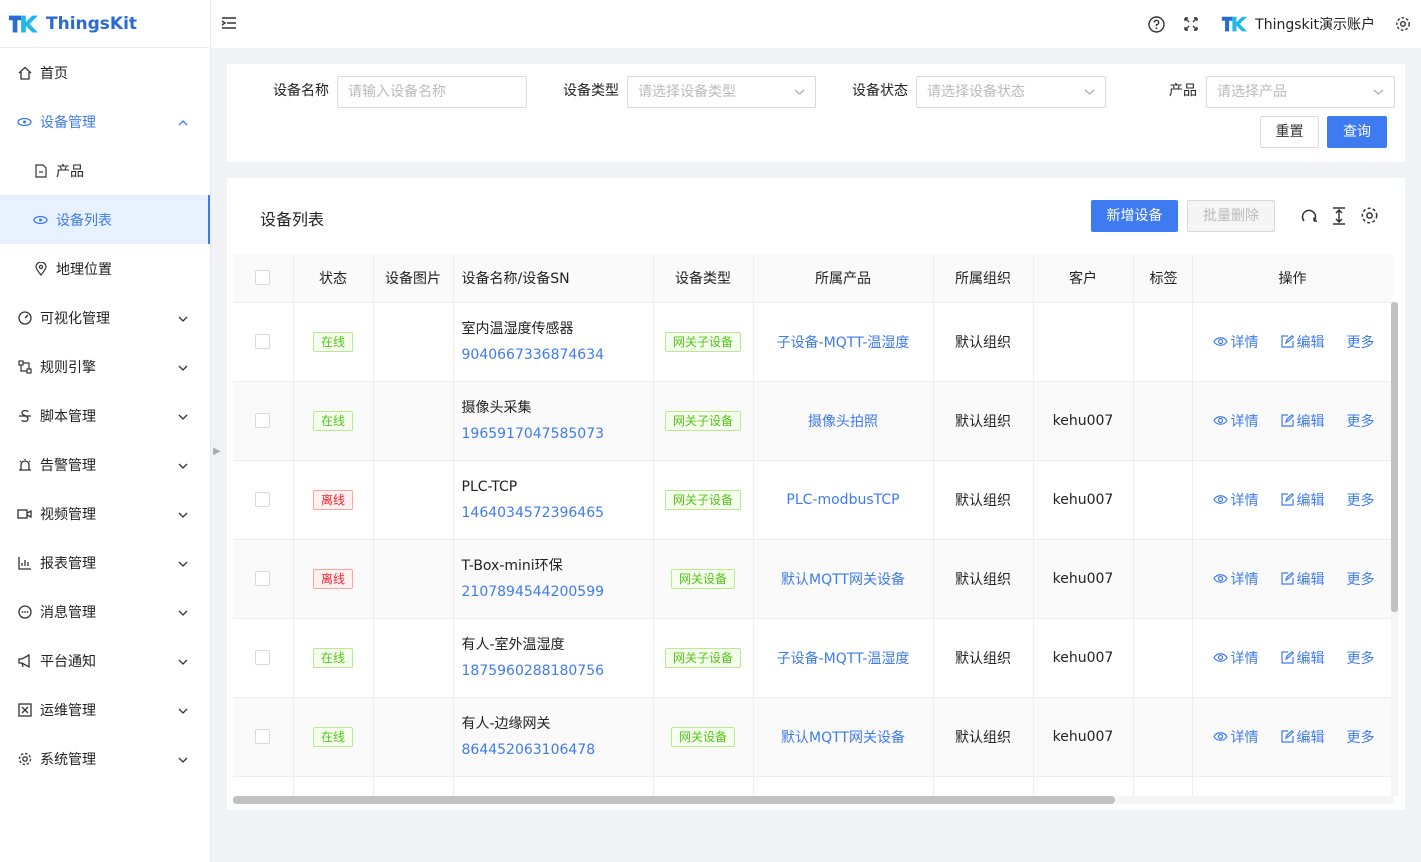  I want to click on help-icon, so click(1156, 24).